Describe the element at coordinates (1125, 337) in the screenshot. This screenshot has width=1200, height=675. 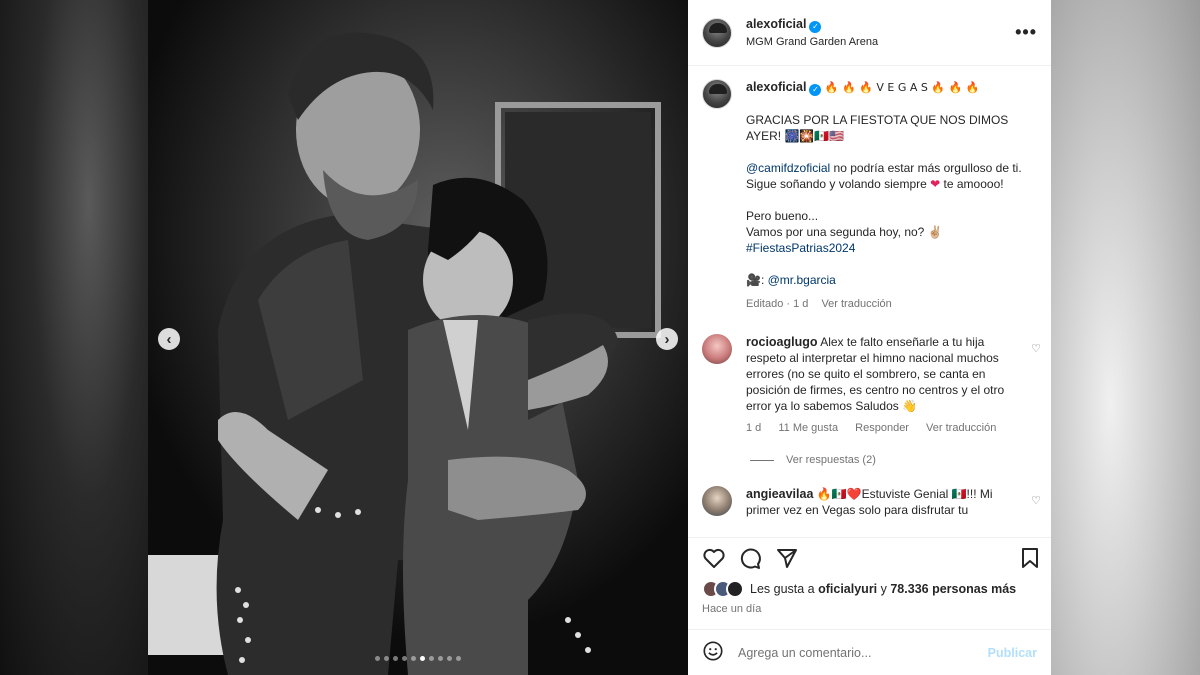
I see `blurred-background-right` at that location.